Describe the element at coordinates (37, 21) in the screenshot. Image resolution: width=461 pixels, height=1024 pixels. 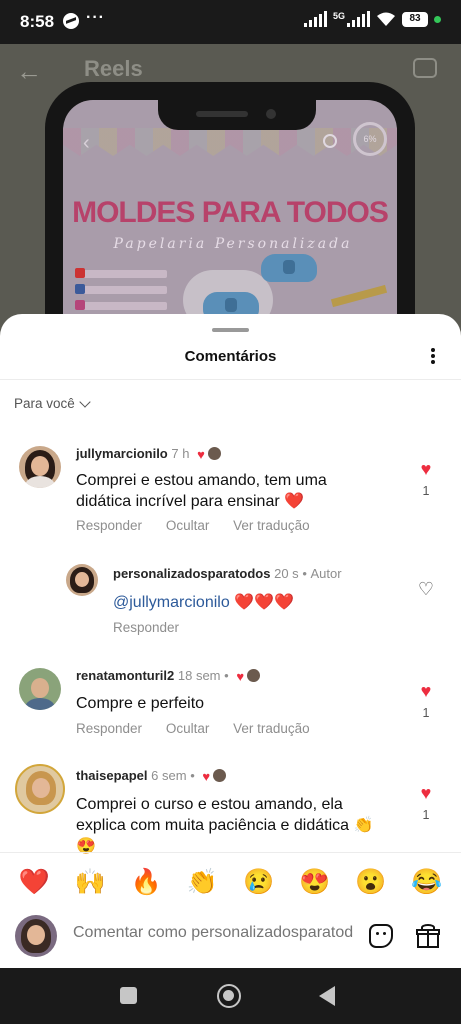
I see `status-time: 8:58` at that location.